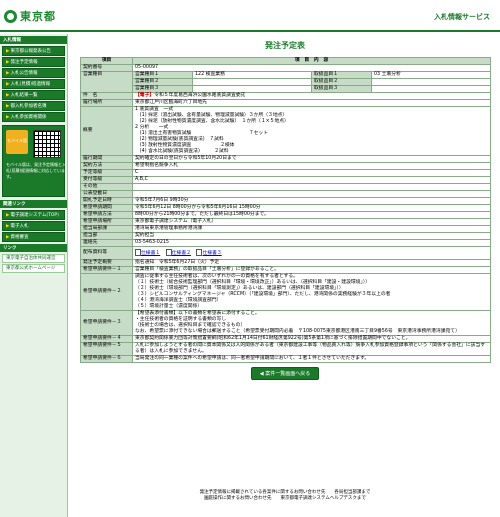 This screenshot has height=517, width=500. What do you see at coordinates (106, 339) in the screenshot?
I see `row-label: 希望申請要件－４` at bounding box center [106, 339].